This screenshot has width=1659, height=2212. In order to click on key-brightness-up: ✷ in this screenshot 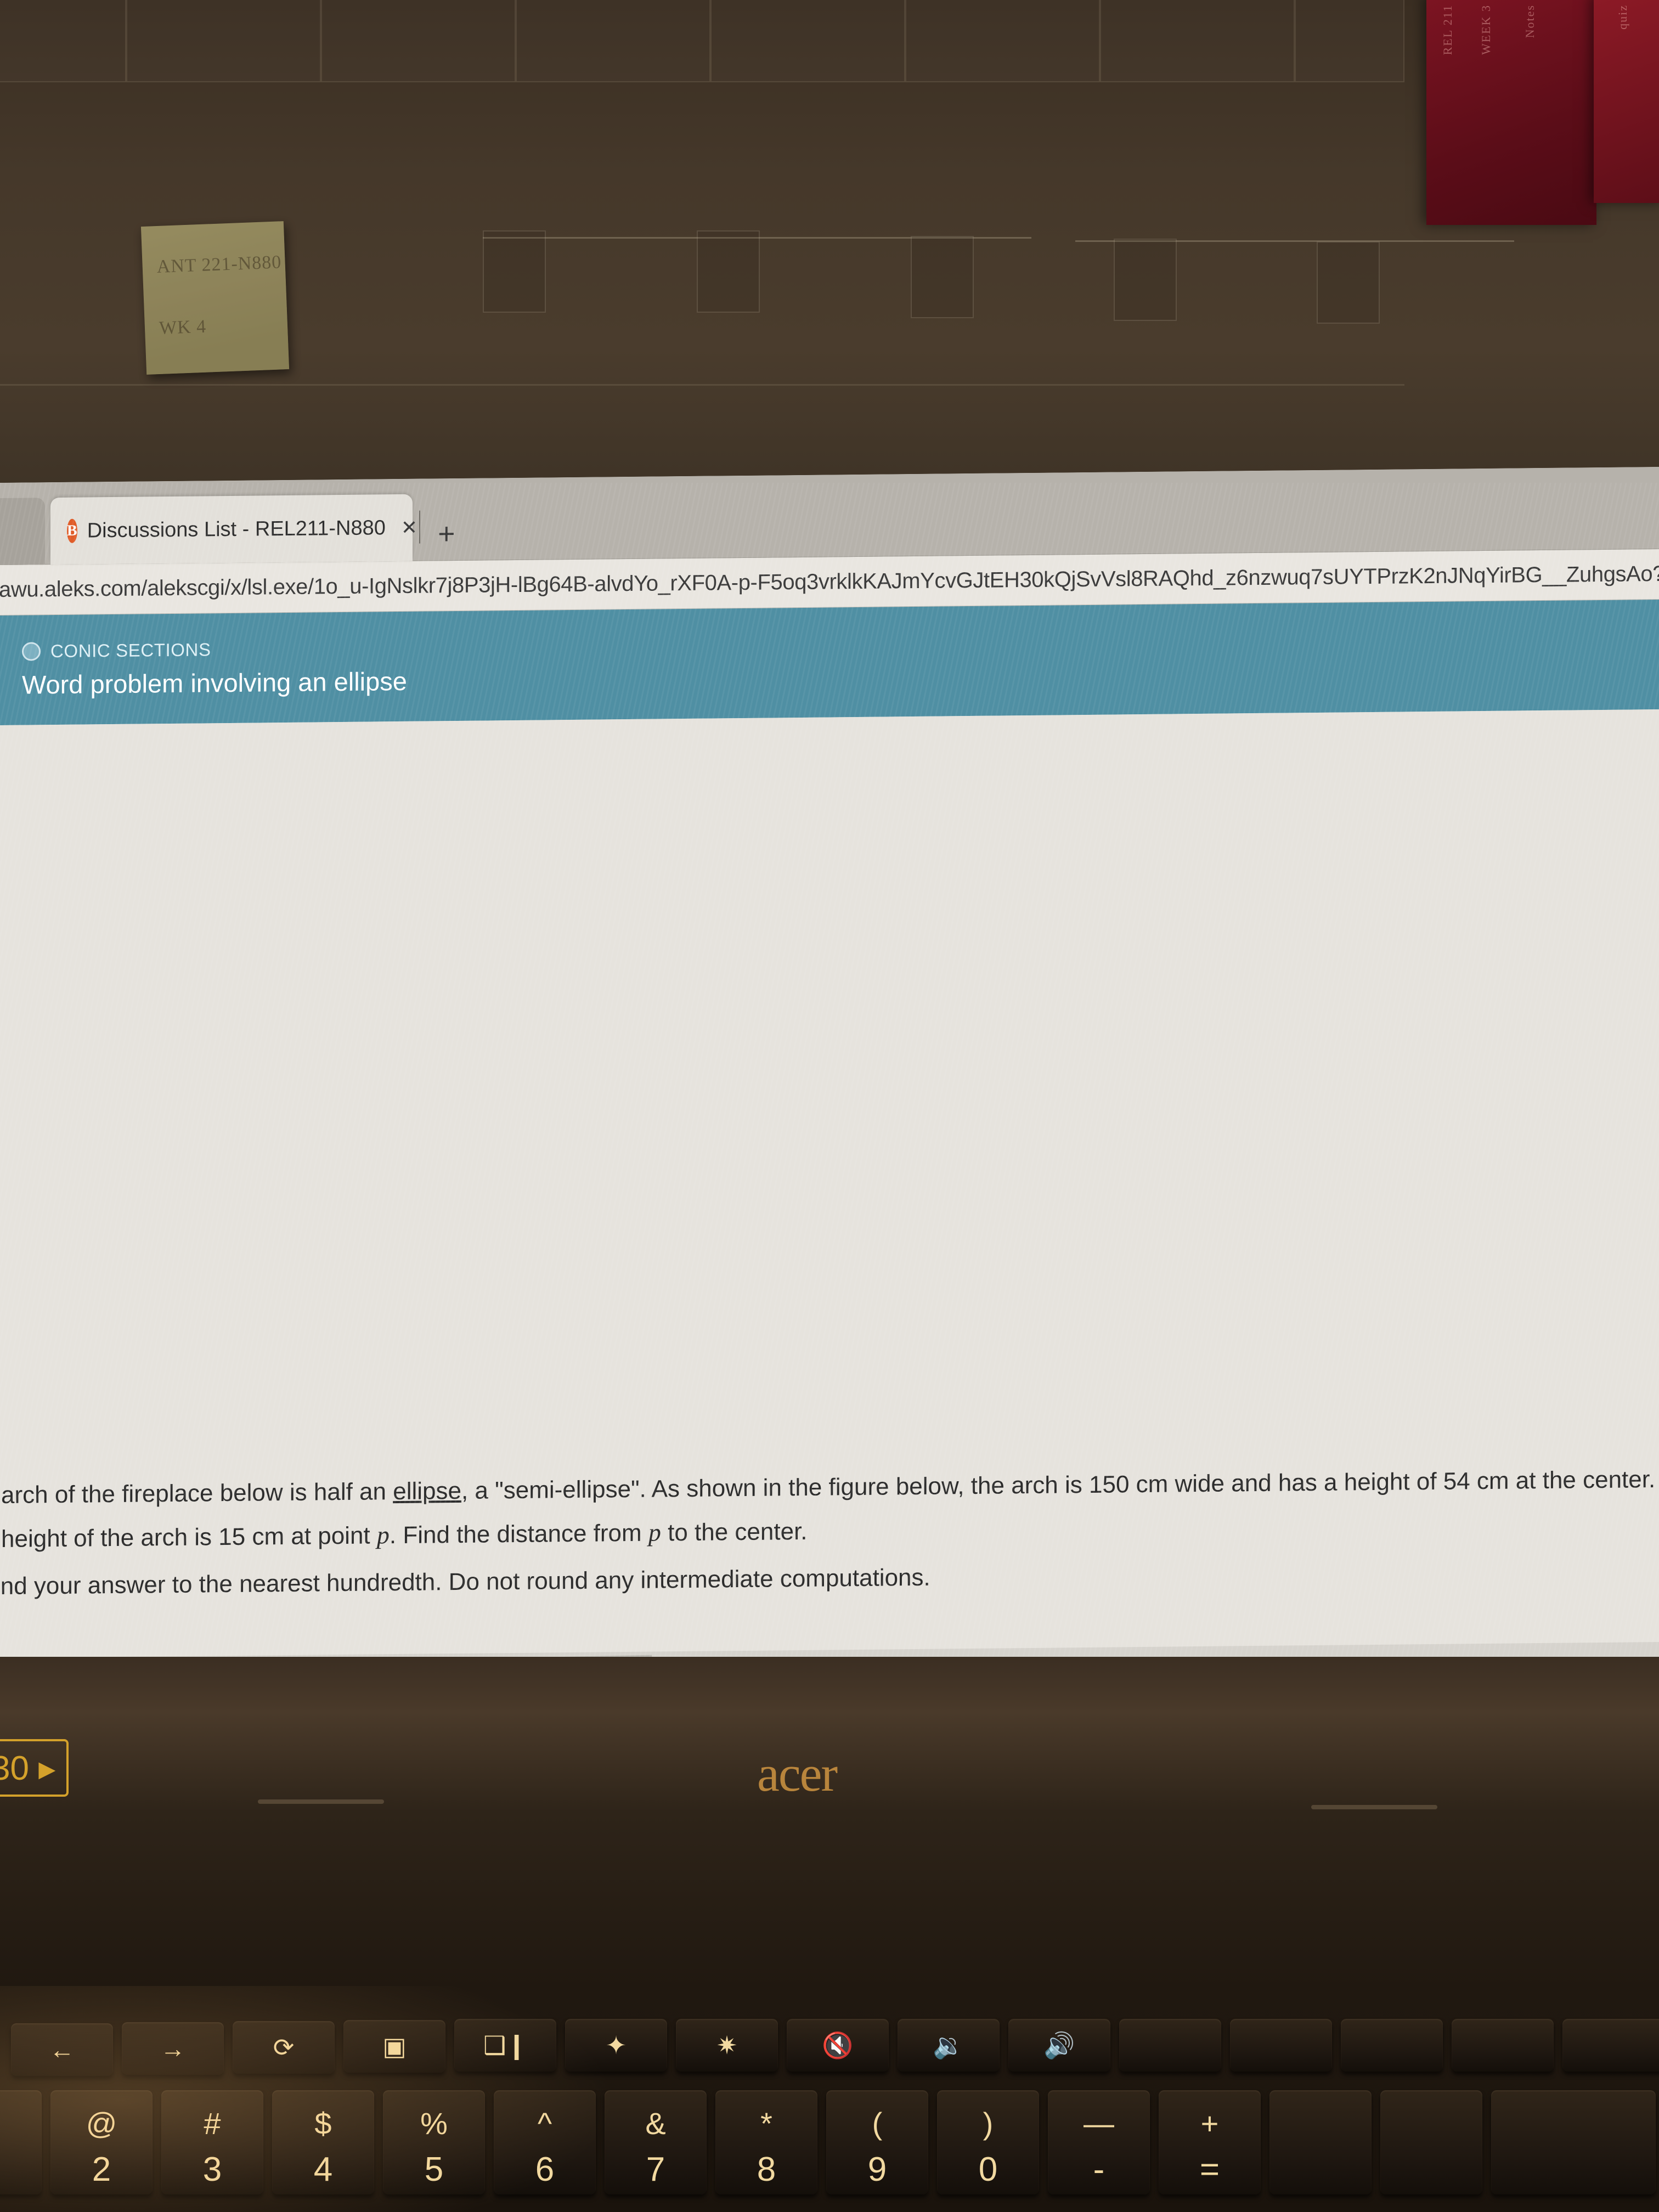, I will do `click(727, 2046)`.